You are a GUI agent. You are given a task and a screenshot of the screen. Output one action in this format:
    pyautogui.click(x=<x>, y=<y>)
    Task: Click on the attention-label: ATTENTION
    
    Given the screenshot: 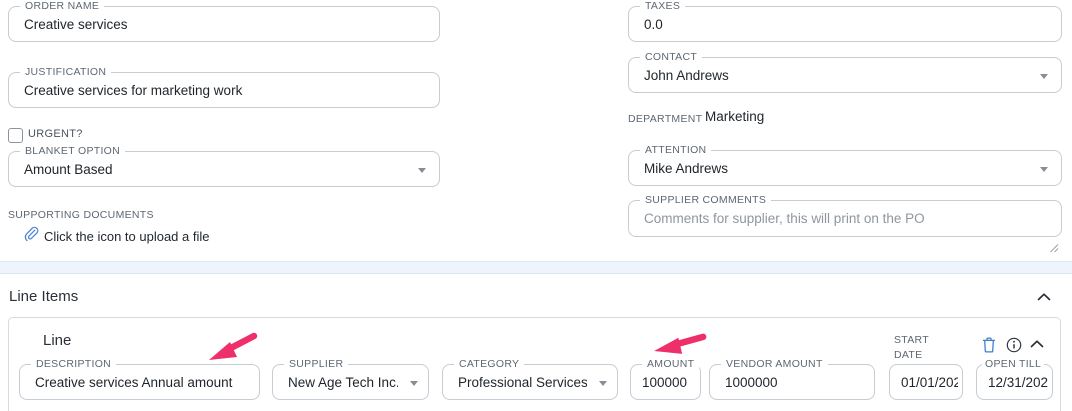 What is the action you would take?
    pyautogui.click(x=676, y=150)
    